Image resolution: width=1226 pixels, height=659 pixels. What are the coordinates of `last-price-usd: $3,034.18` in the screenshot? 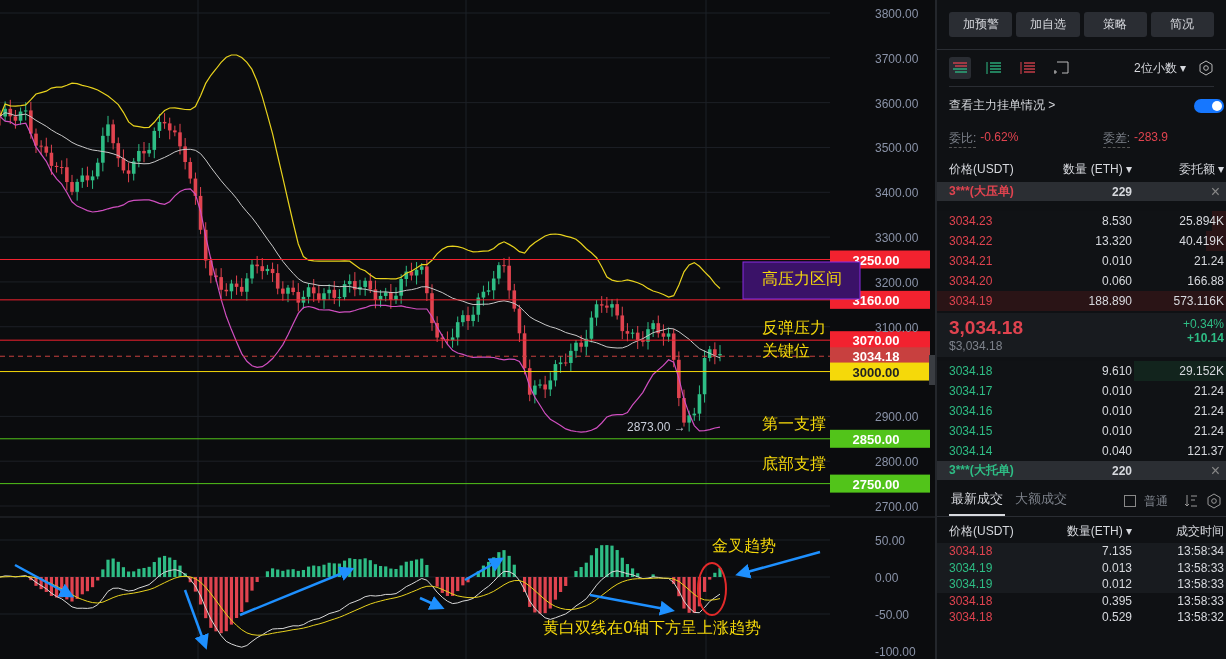 It's located at (976, 346).